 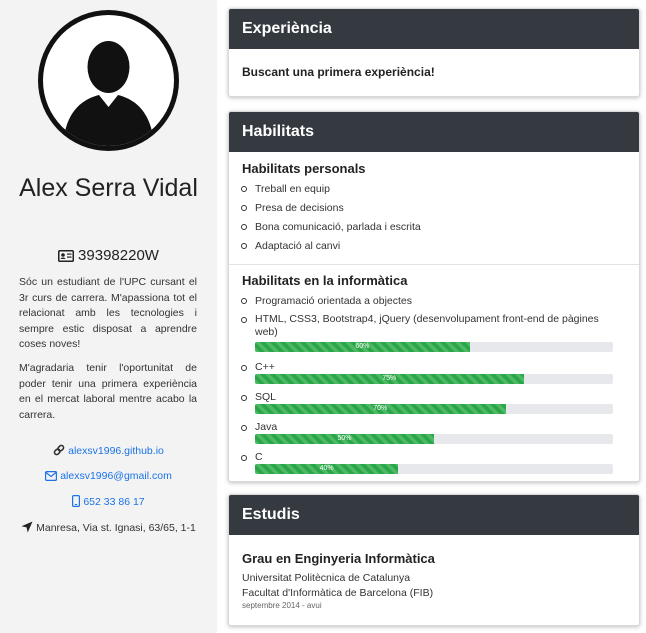 What do you see at coordinates (428, 303) in the screenshot?
I see `list-item: Programació orientada a objectes` at bounding box center [428, 303].